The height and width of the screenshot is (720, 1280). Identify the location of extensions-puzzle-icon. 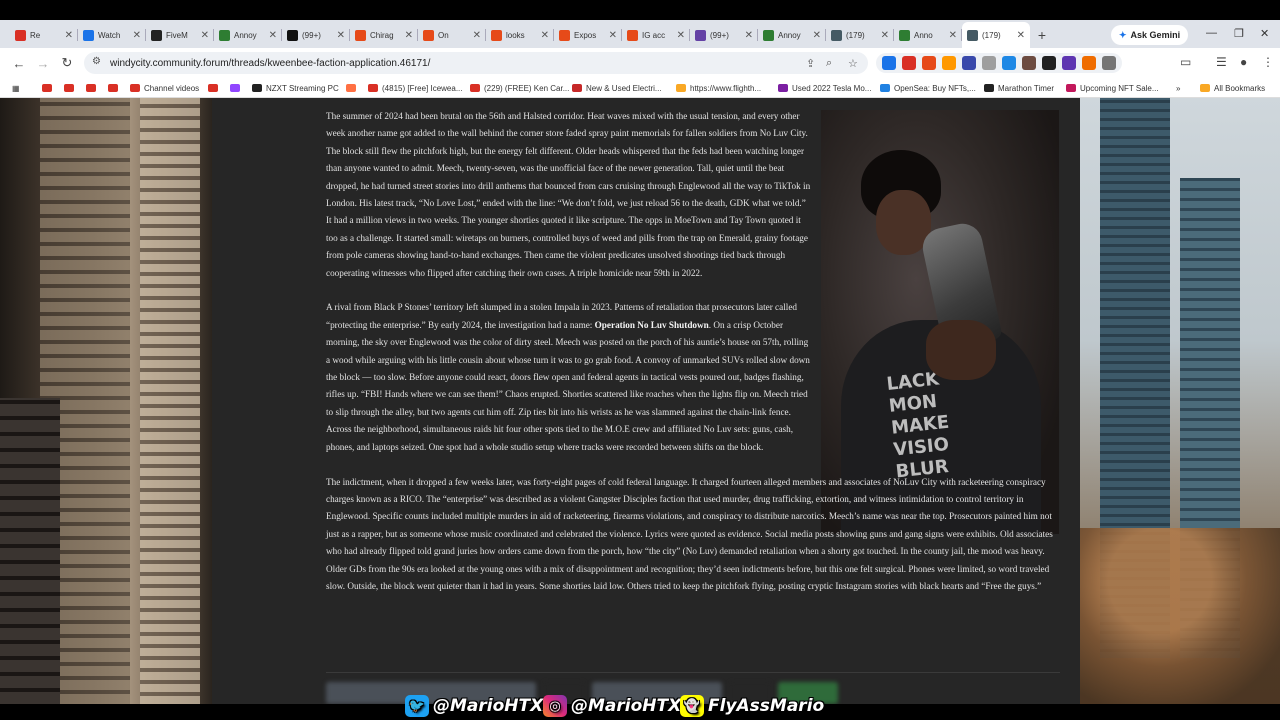
(1109, 63).